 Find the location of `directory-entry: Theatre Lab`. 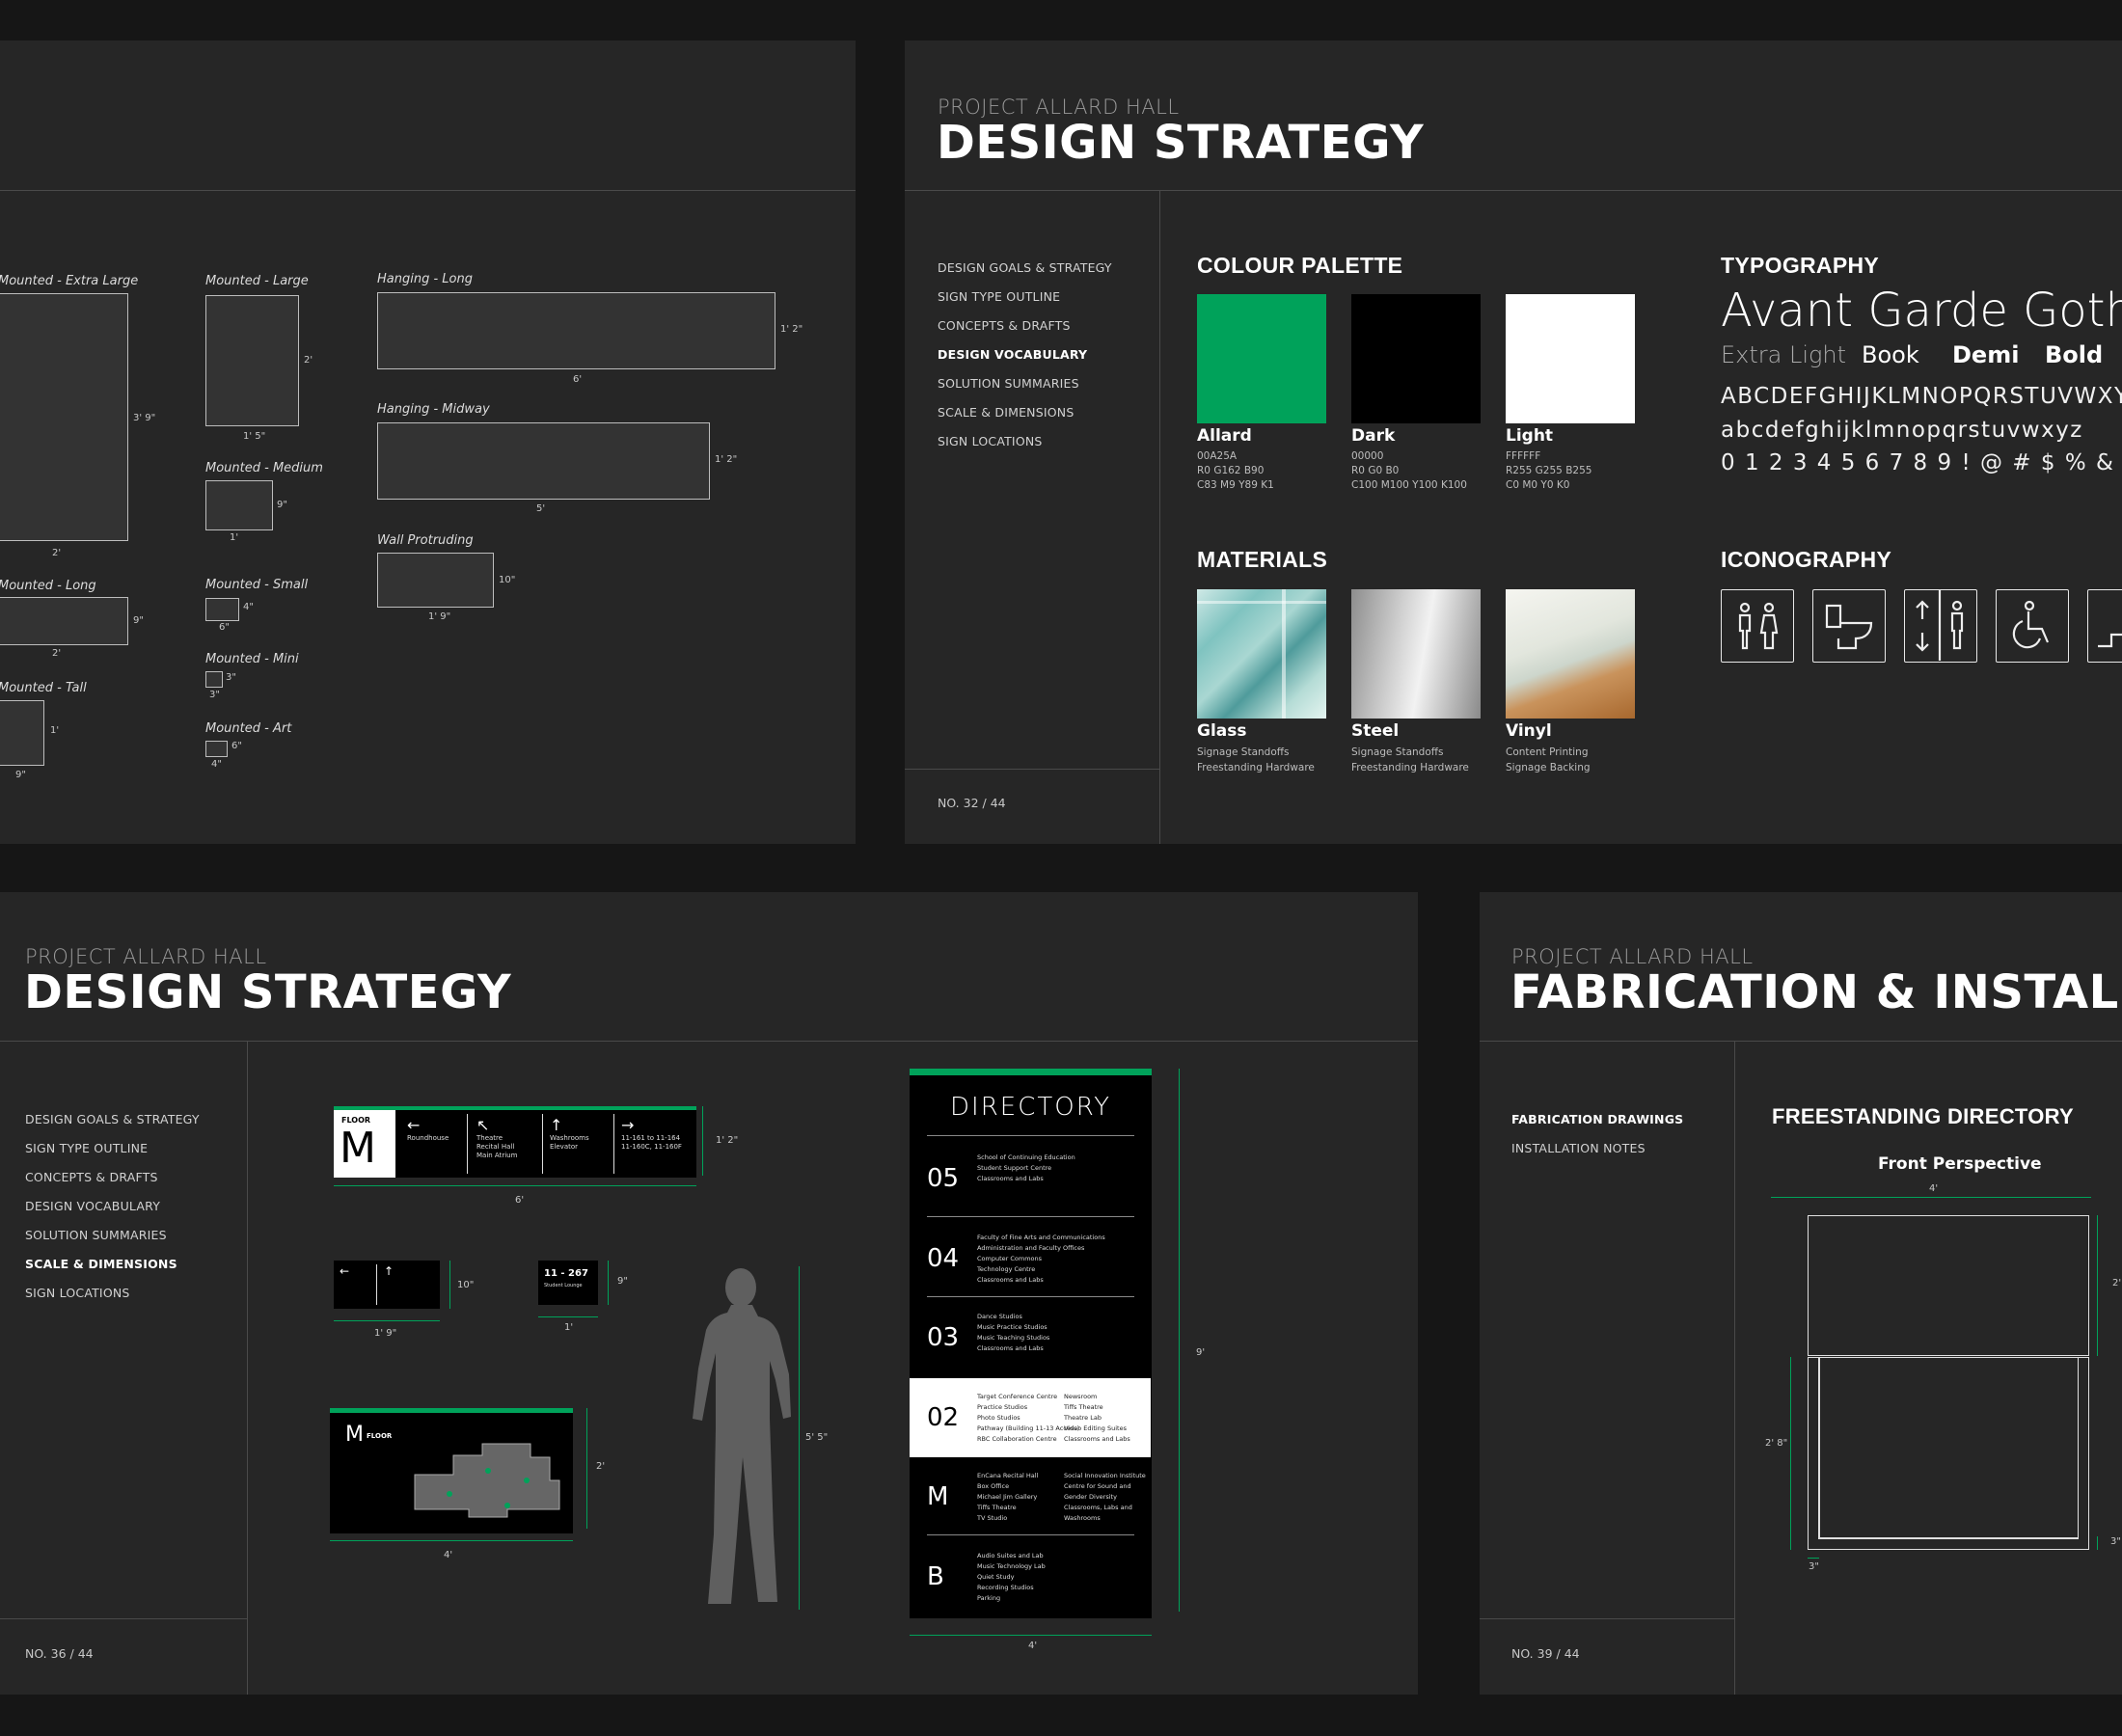

directory-entry: Theatre Lab is located at coordinates (1083, 1417).